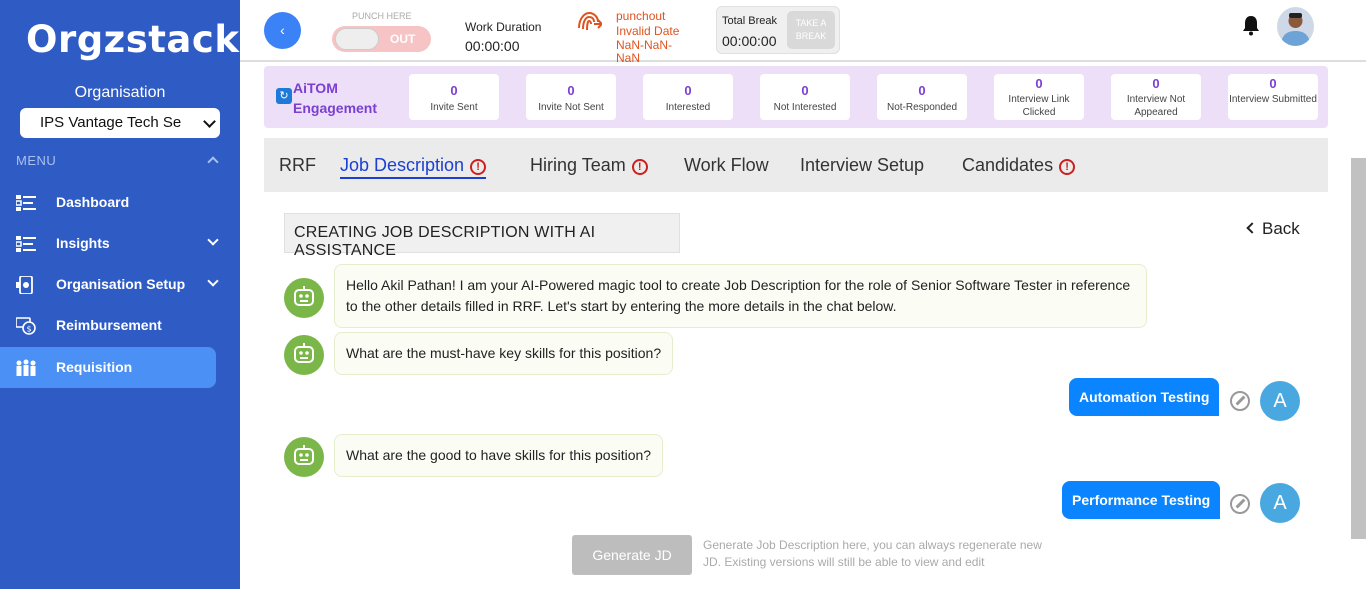  Describe the element at coordinates (26, 244) in the screenshot. I see `insights-list-icon` at that location.